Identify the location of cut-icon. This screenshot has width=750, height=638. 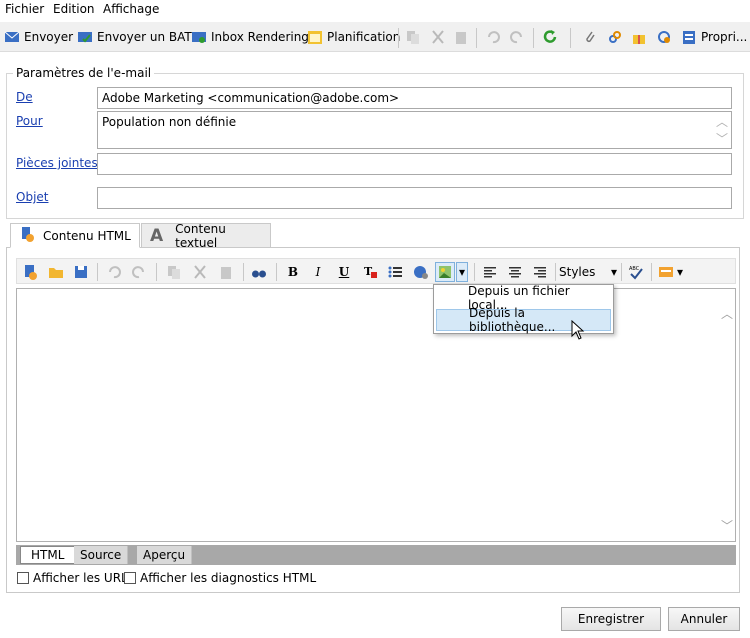
(438, 37).